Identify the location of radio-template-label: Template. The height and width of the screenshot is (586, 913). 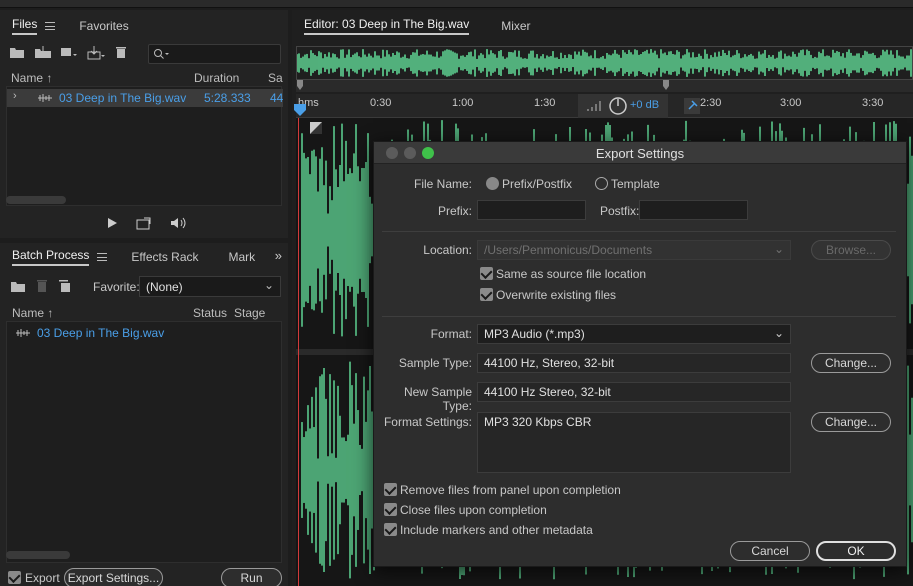
(635, 184).